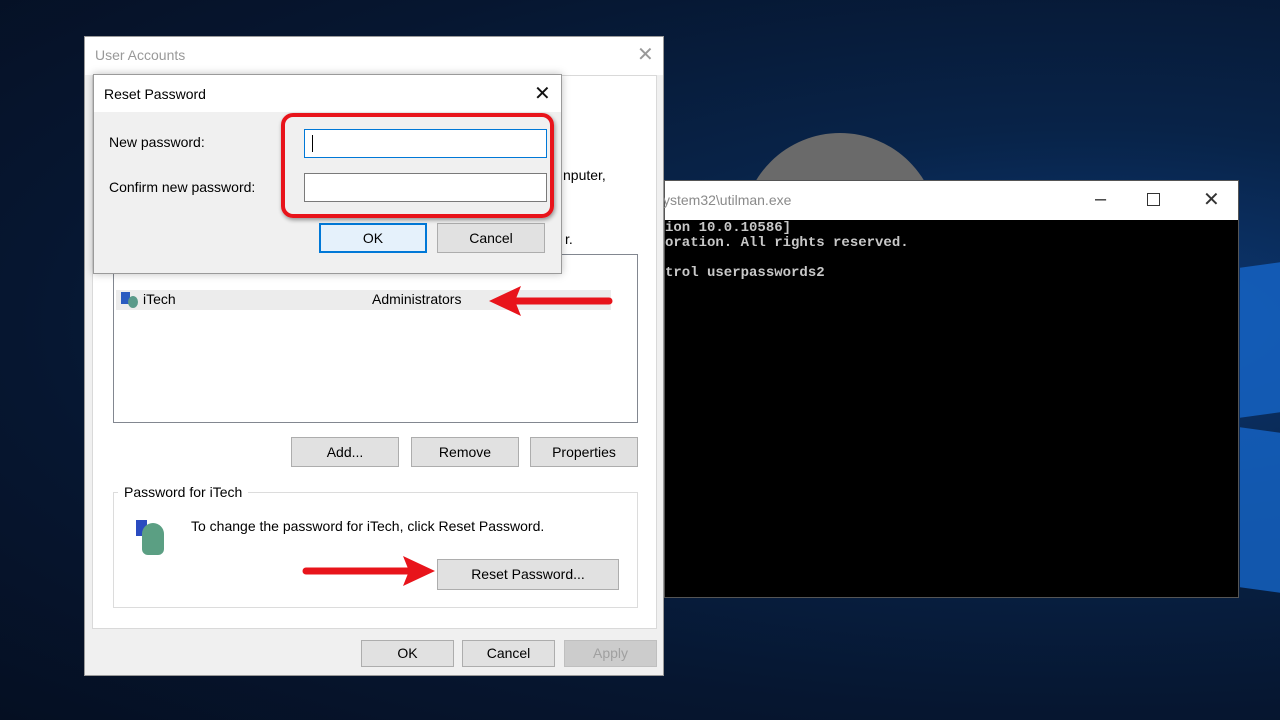 The image size is (1280, 720). I want to click on cmd-line: trol userpasswords2, so click(745, 273).